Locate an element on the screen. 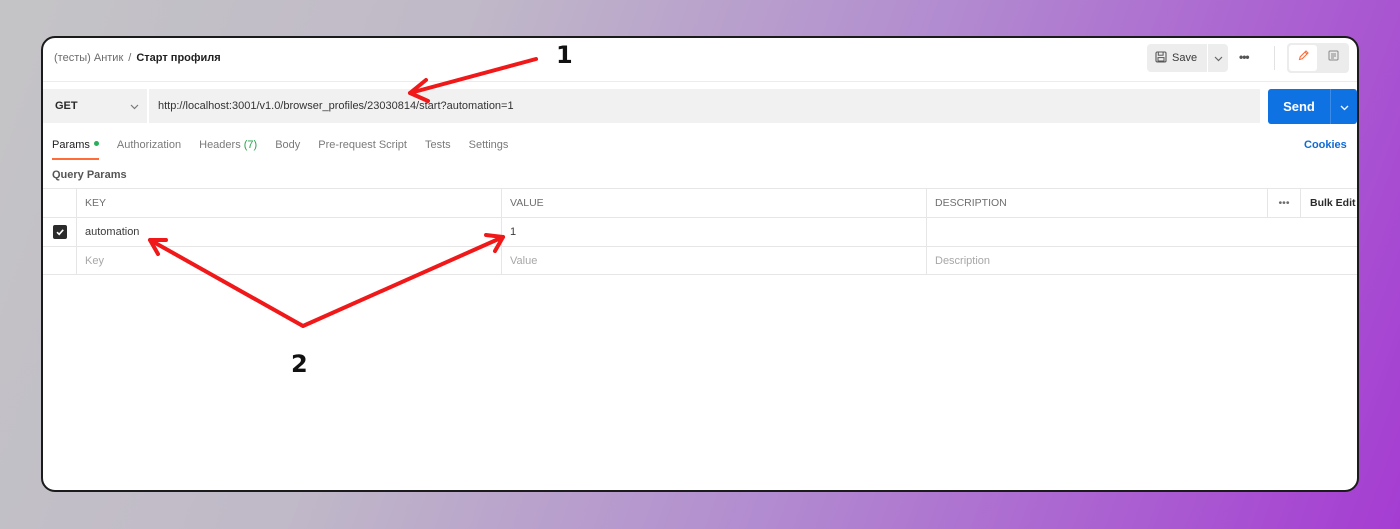  tab-label: Params is located at coordinates (71, 145).